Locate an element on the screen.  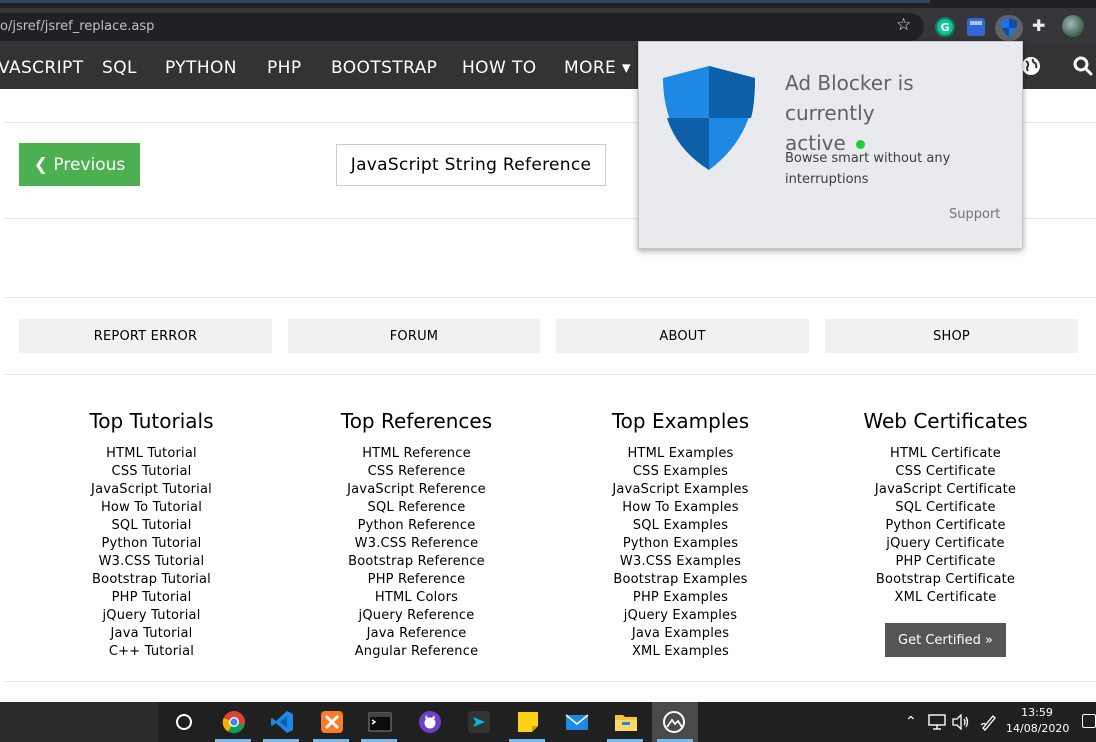
footer-link: Java Tutorial is located at coordinates (151, 634).